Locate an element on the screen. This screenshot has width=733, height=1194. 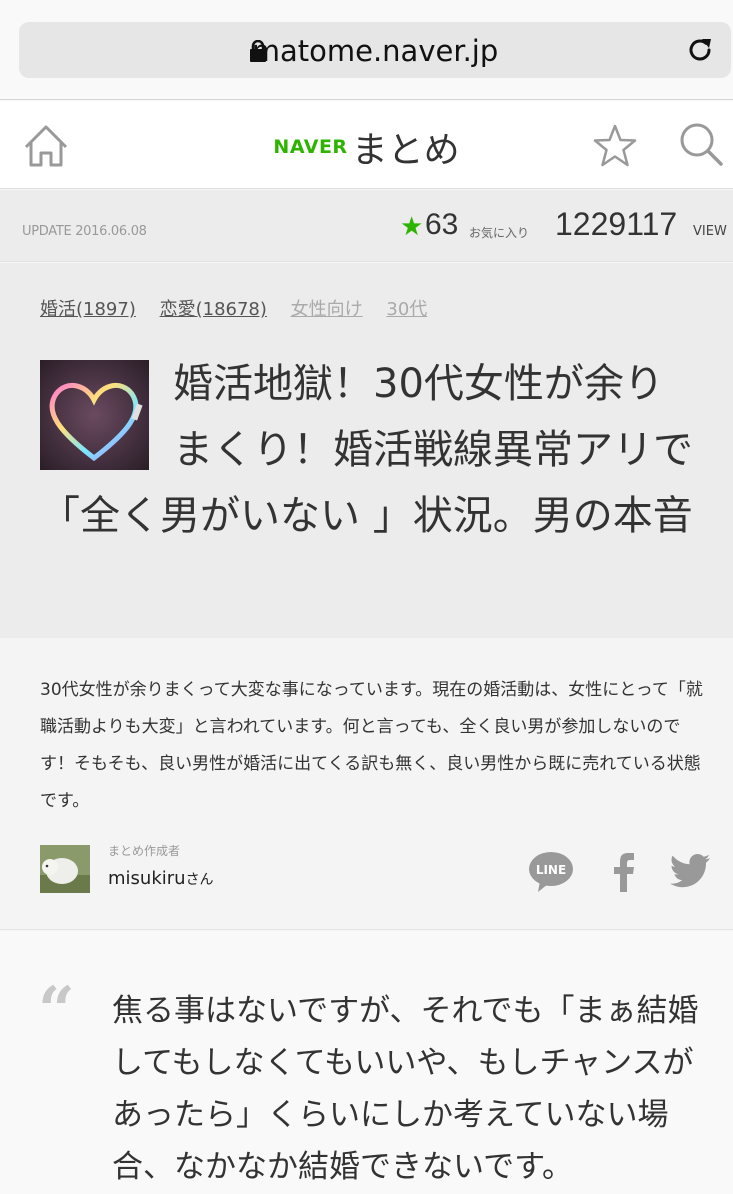
tag-josei-muke: 女性向け is located at coordinates (327, 309).